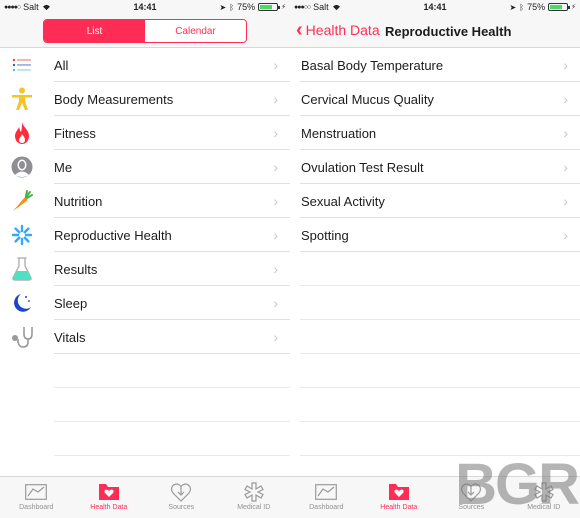 This screenshot has width=580, height=518. I want to click on flame-icon, so click(22, 133).